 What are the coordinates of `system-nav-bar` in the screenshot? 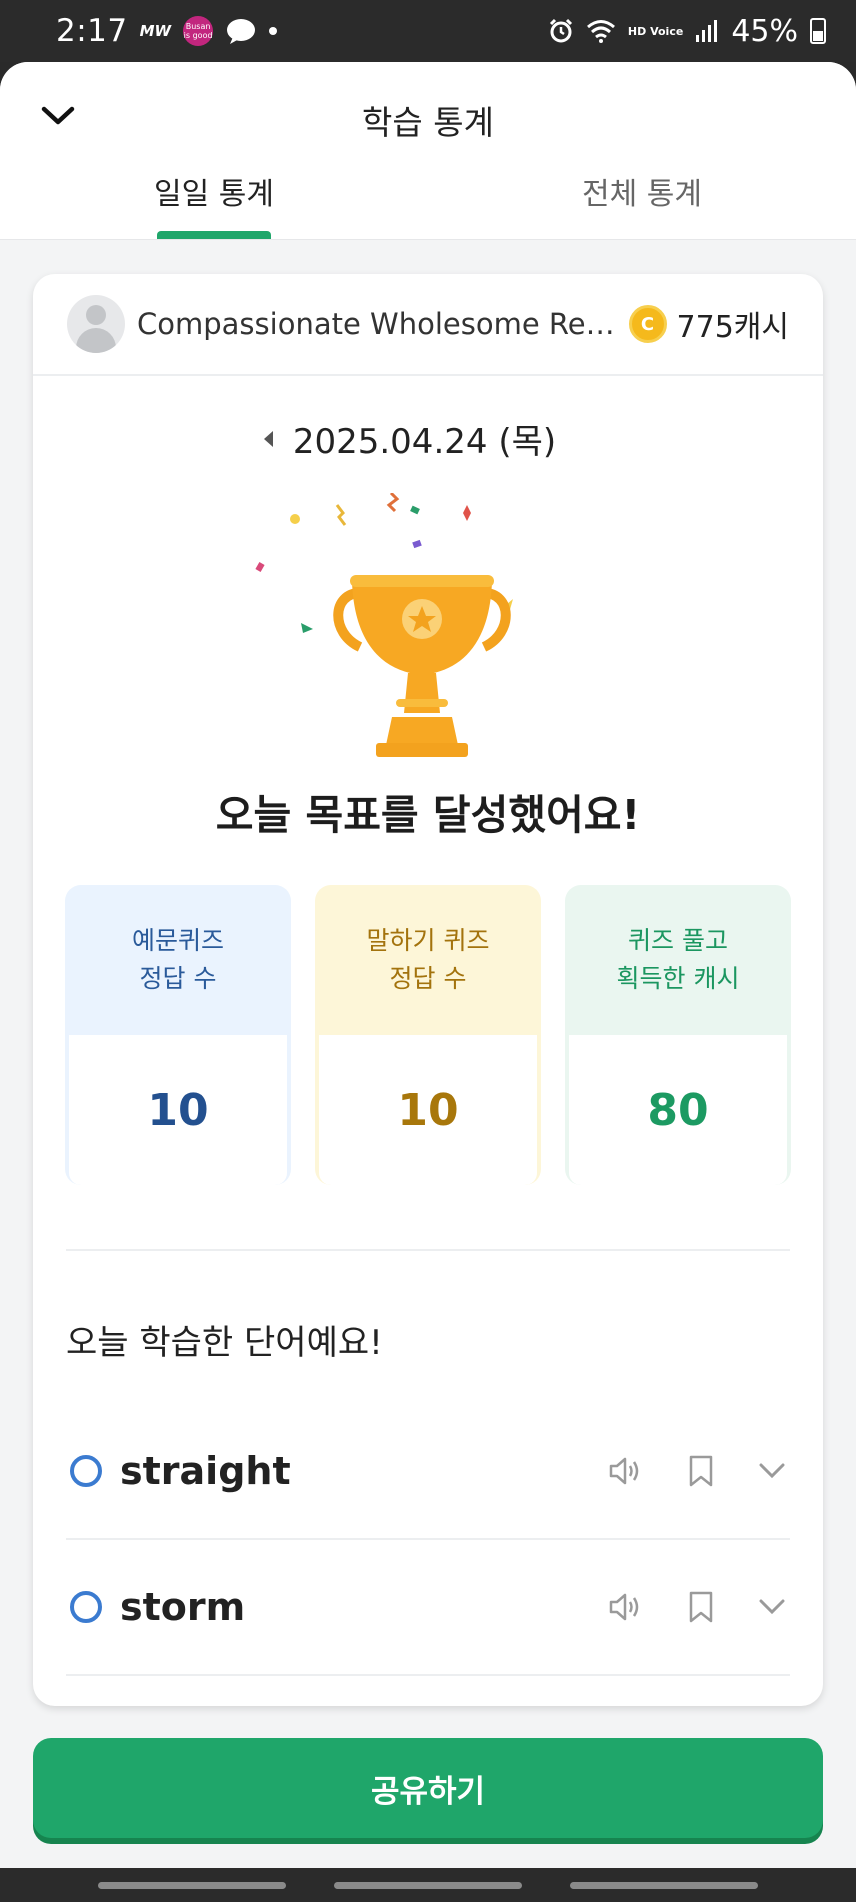 It's located at (428, 1885).